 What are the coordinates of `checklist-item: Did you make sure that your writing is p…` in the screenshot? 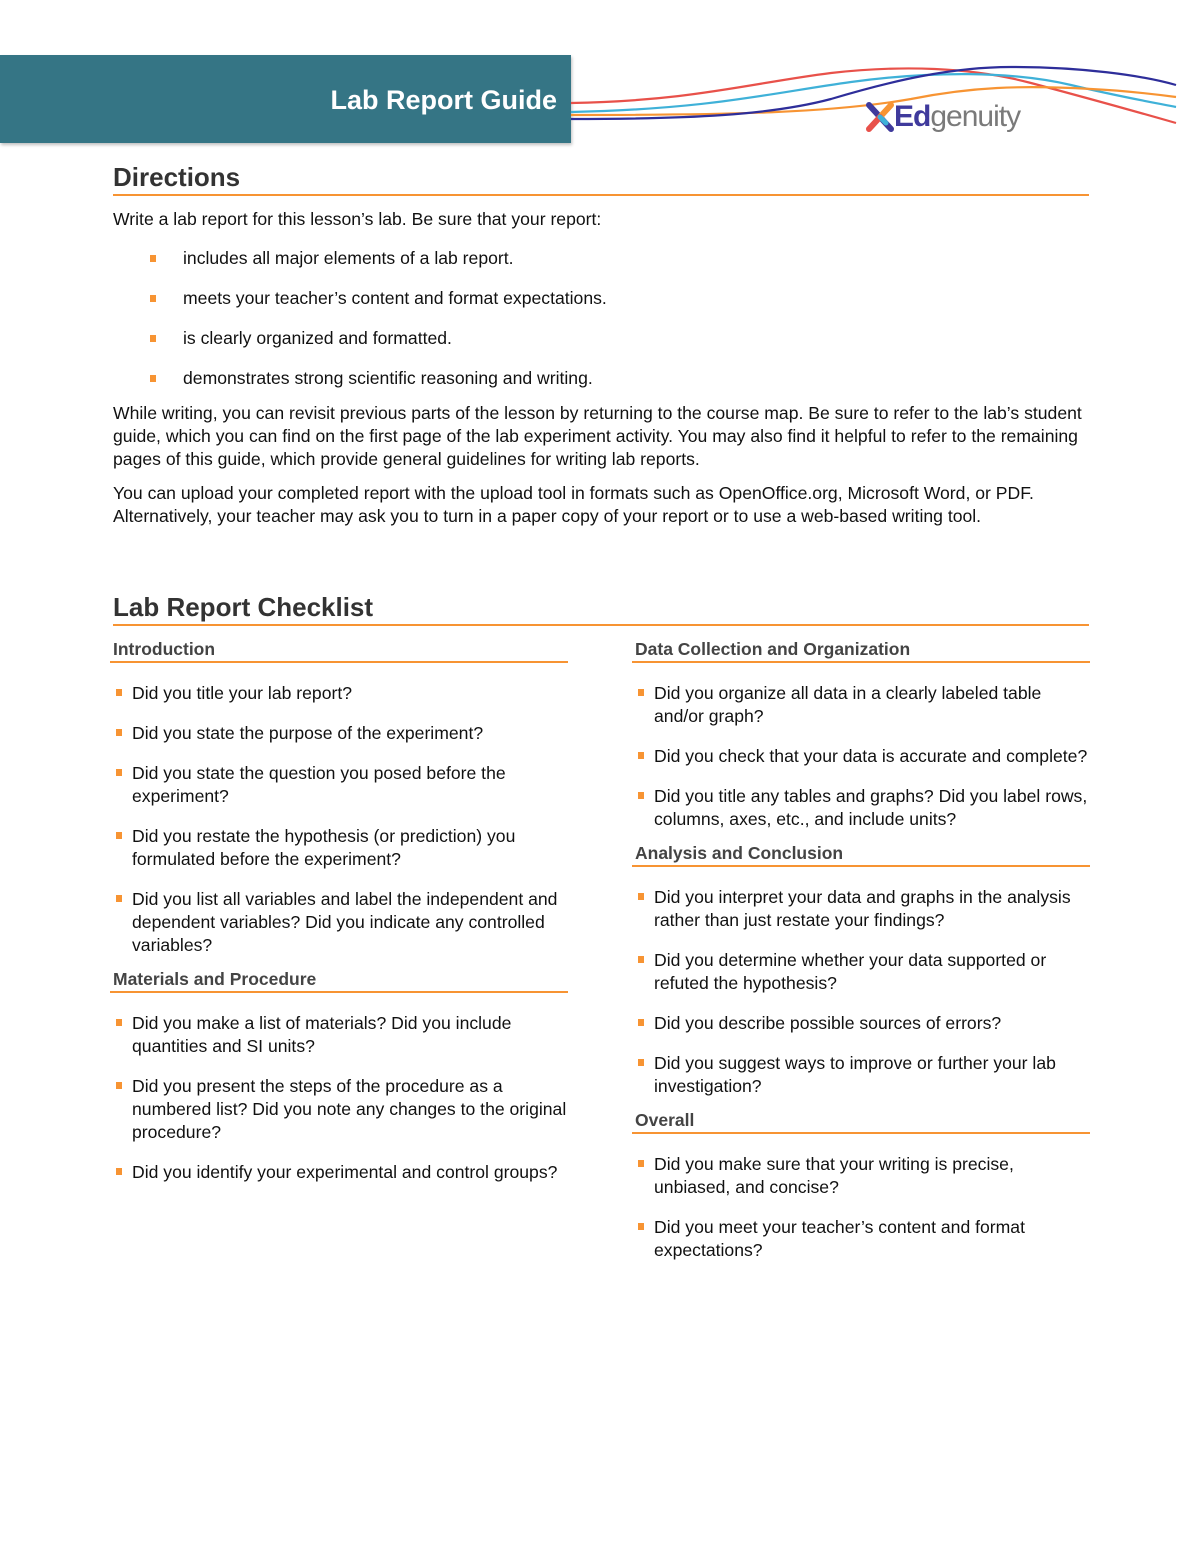 It's located at (861, 1176).